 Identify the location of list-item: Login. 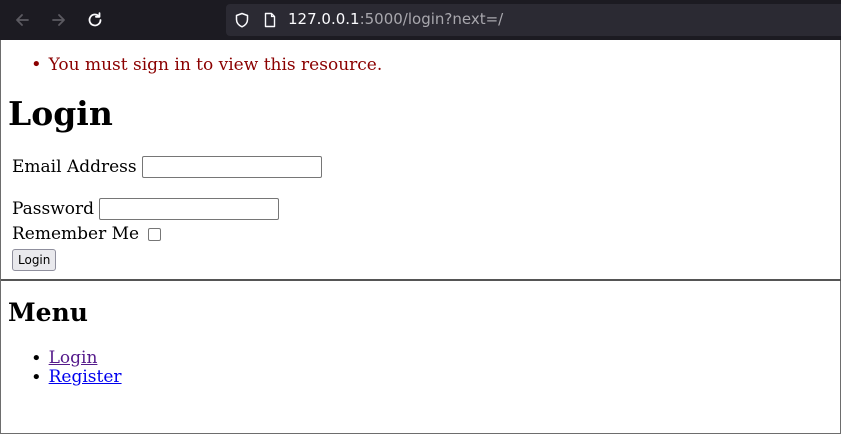
(76, 358).